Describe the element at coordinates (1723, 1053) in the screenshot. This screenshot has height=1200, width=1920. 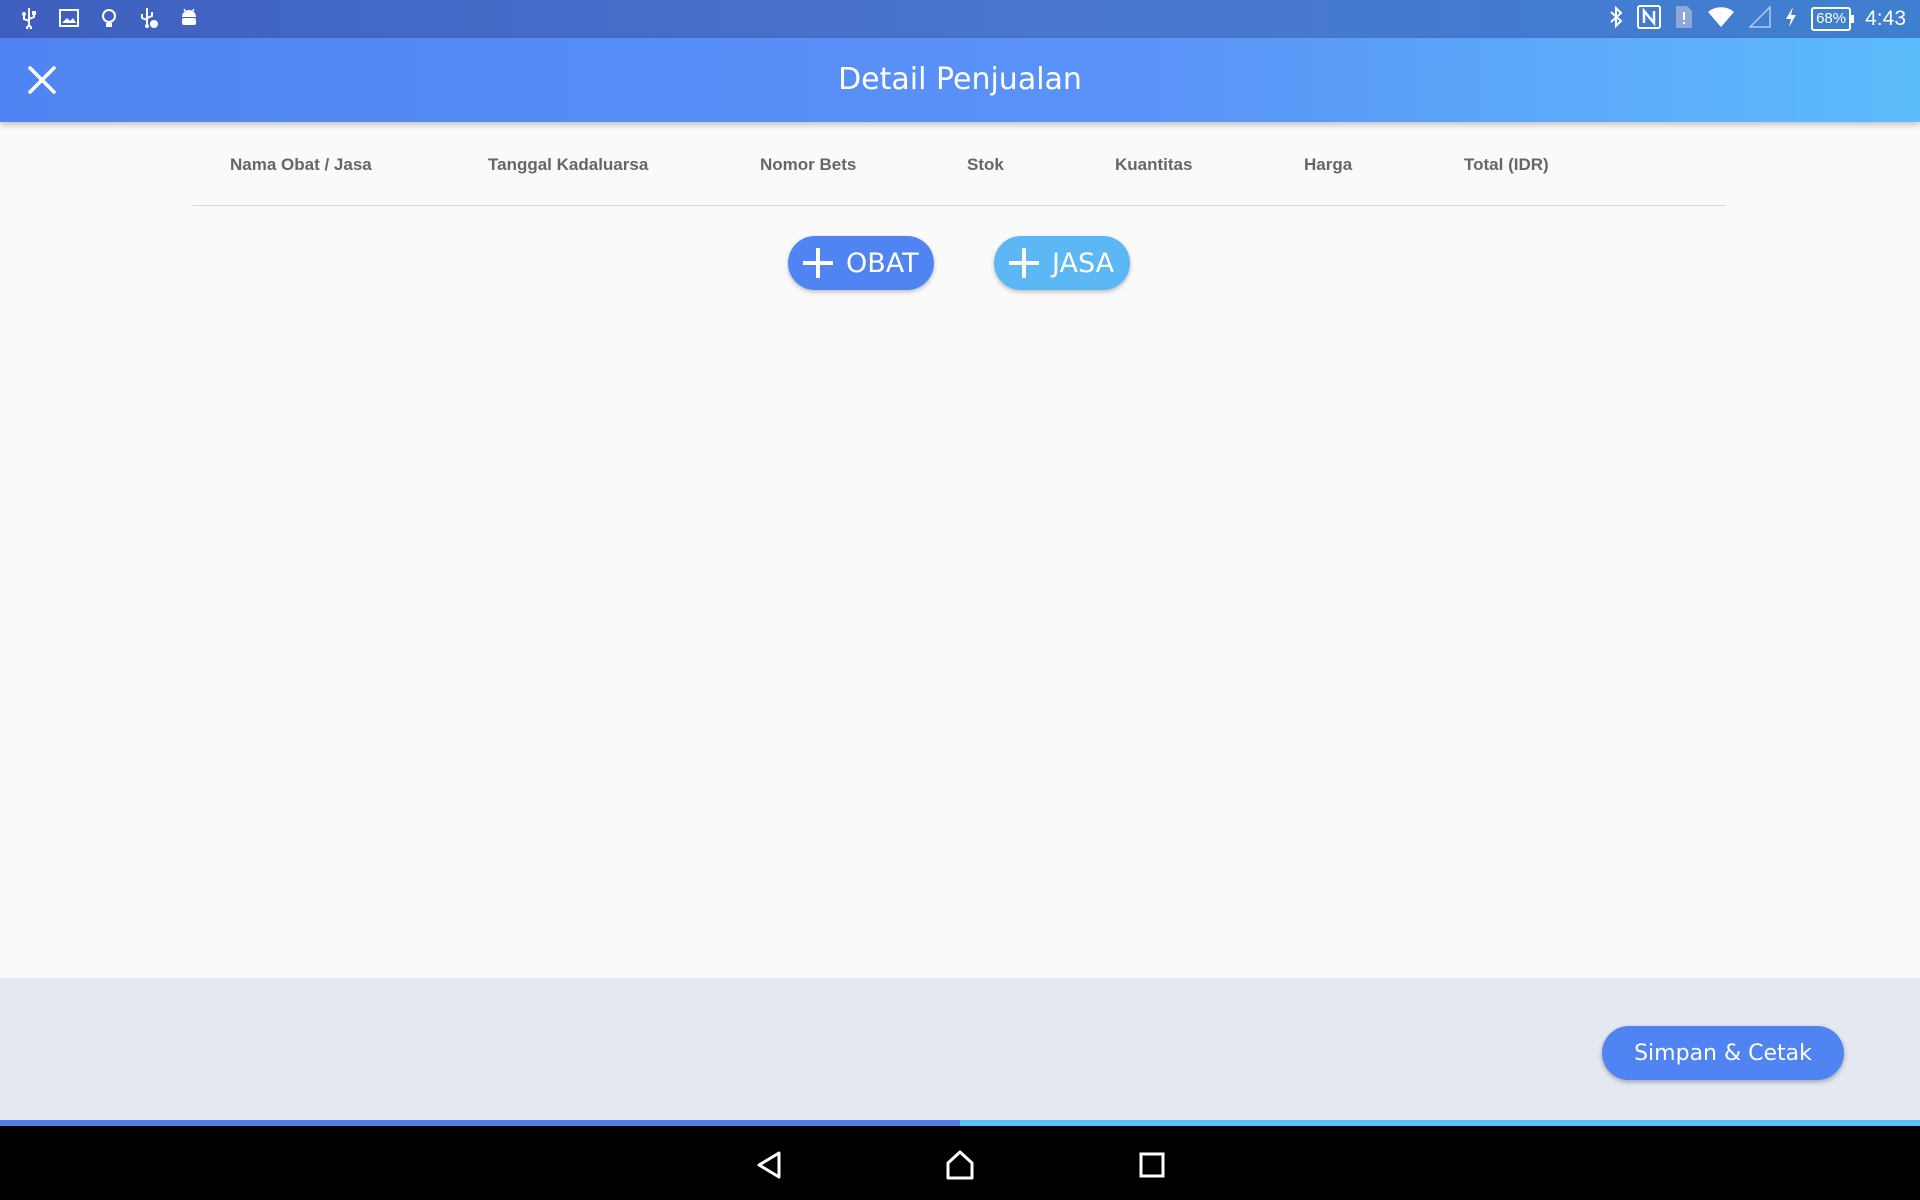
I see `save-and-print-button: Simpan & Cetak` at that location.